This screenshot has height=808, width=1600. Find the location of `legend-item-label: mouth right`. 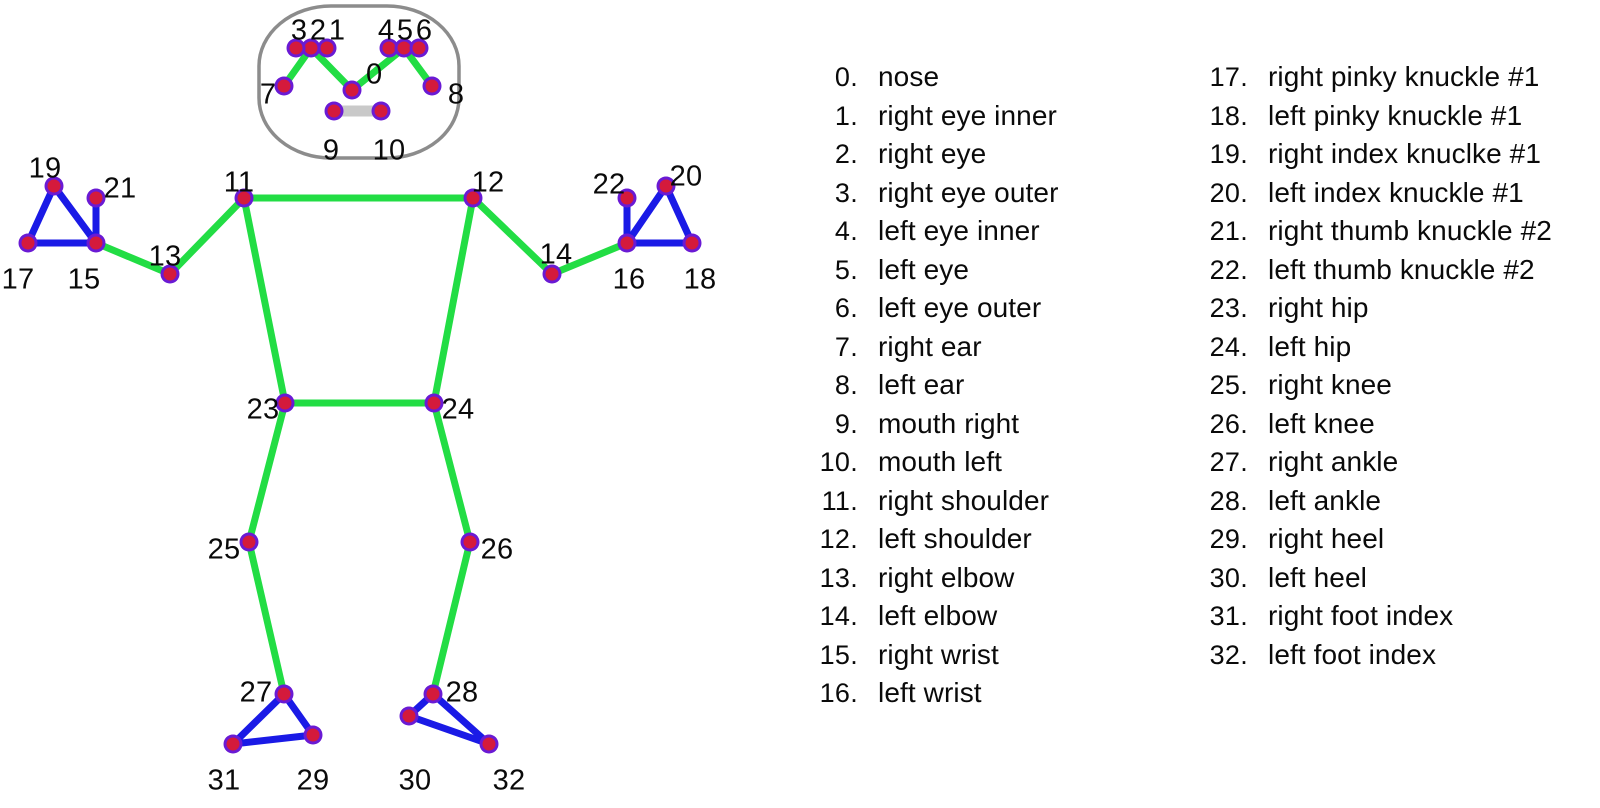

legend-item-label: mouth right is located at coordinates (949, 423).